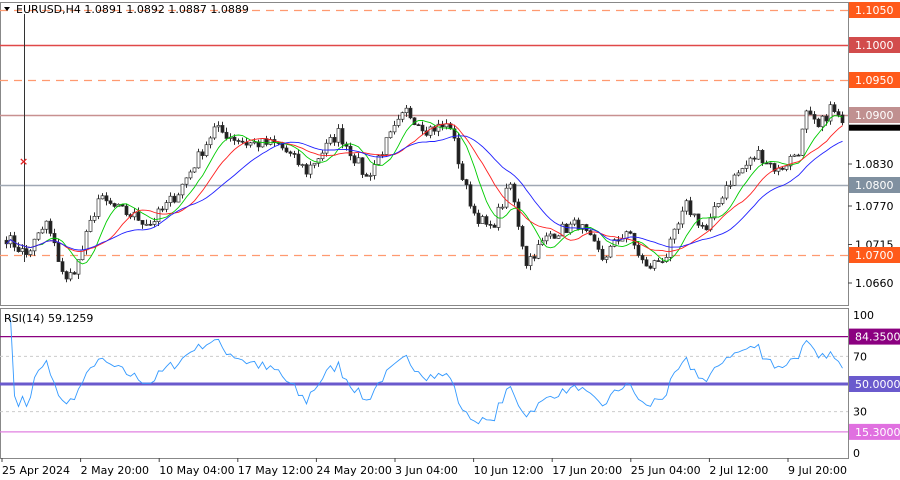 The image size is (900, 480). Describe the element at coordinates (817, 470) in the screenshot. I see `time-label: 9 Jul 20:00` at that location.